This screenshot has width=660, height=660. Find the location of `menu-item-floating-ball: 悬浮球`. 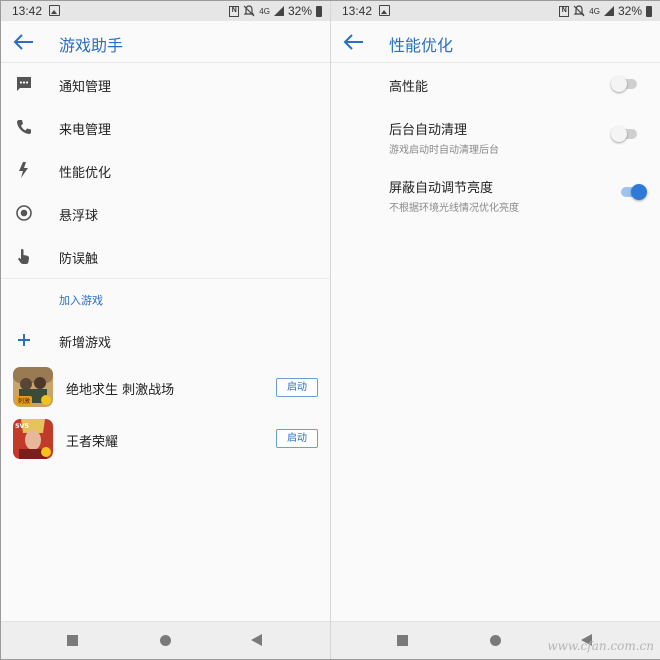

menu-item-floating-ball: 悬浮球 is located at coordinates (165, 213).